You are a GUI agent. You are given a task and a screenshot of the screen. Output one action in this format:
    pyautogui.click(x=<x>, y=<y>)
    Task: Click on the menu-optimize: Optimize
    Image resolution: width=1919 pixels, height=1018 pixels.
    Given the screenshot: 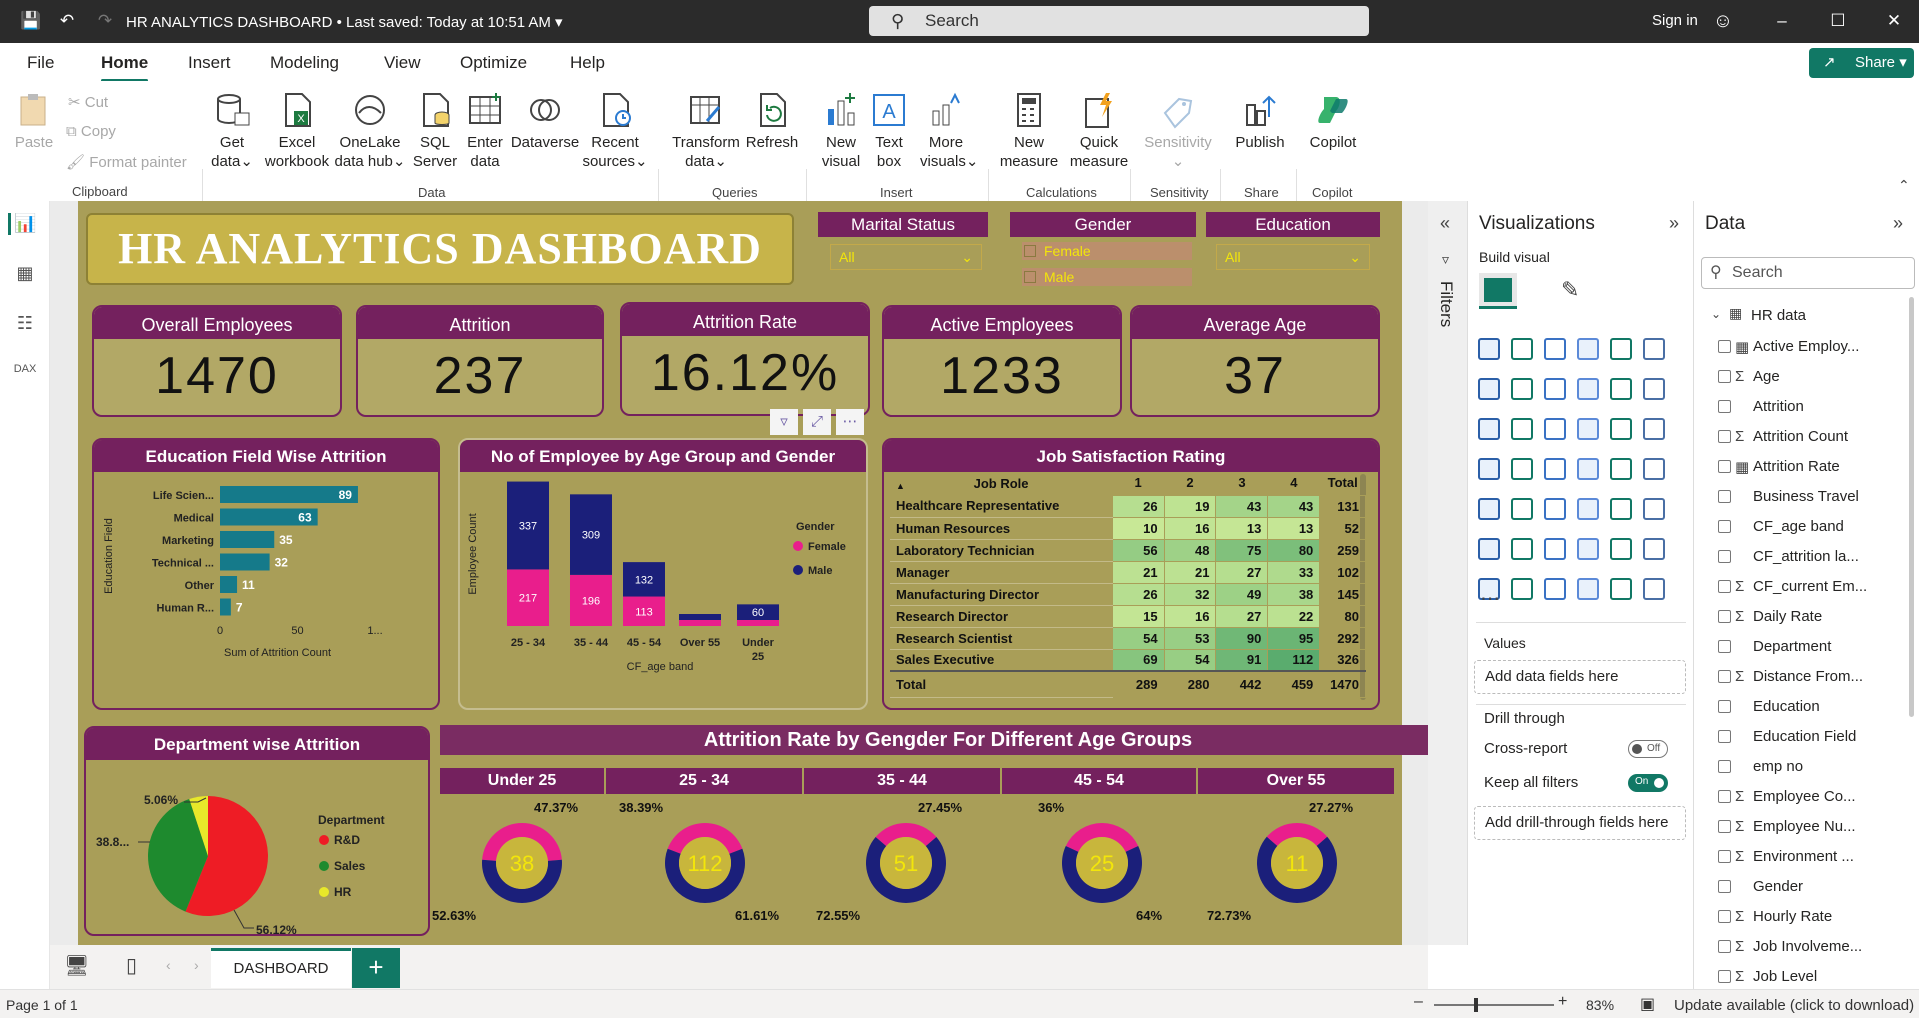 What is the action you would take?
    pyautogui.click(x=493, y=63)
    